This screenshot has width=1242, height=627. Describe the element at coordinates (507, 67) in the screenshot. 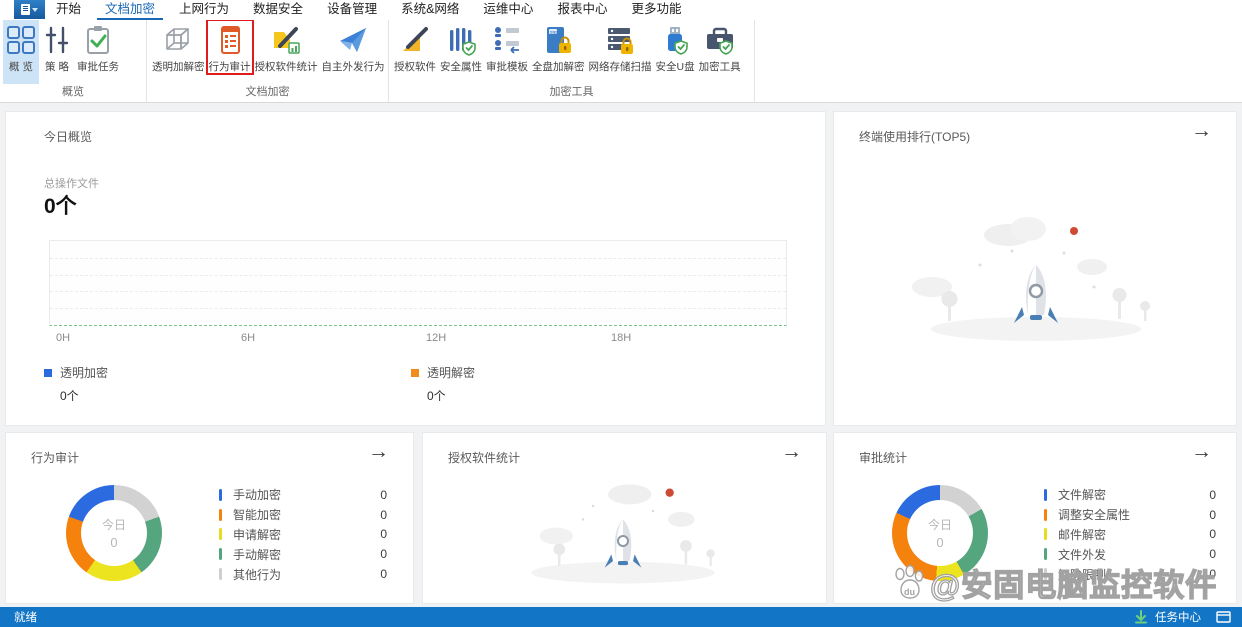

I see `ribbon-label: 审批模板` at that location.